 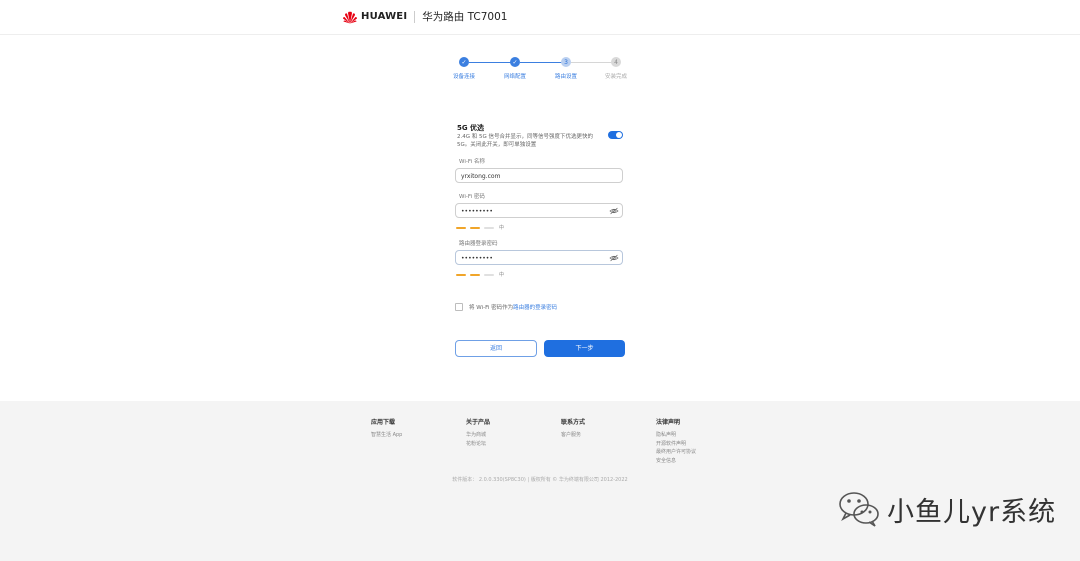 I want to click on step-2-check-icon: ✓, so click(x=515, y=62).